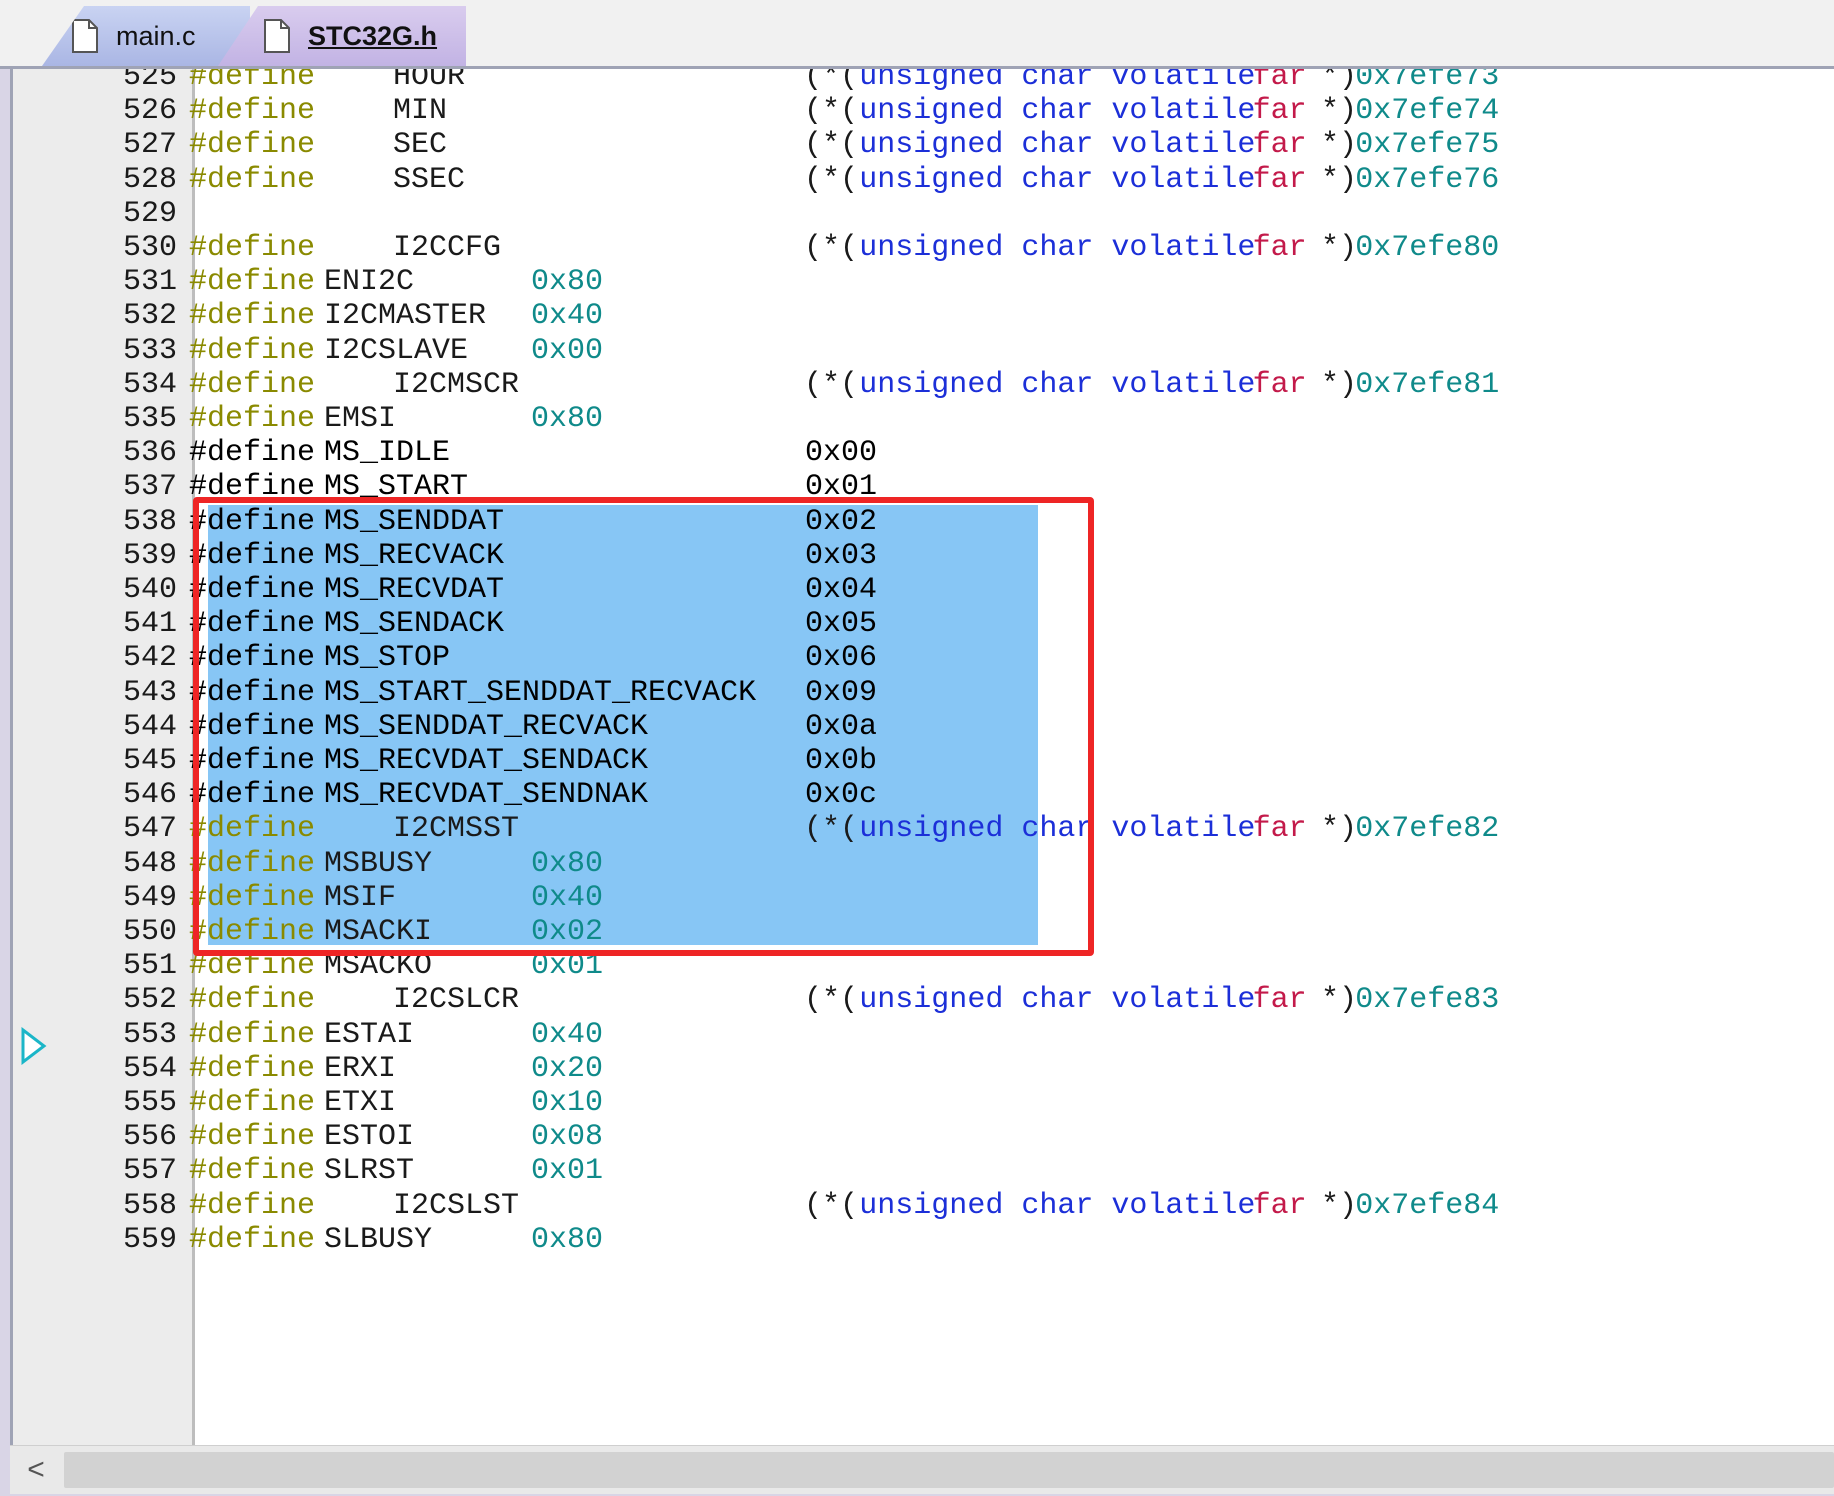 The height and width of the screenshot is (1496, 1834). What do you see at coordinates (34, 1046) in the screenshot?
I see `current-line-arrow-icon` at bounding box center [34, 1046].